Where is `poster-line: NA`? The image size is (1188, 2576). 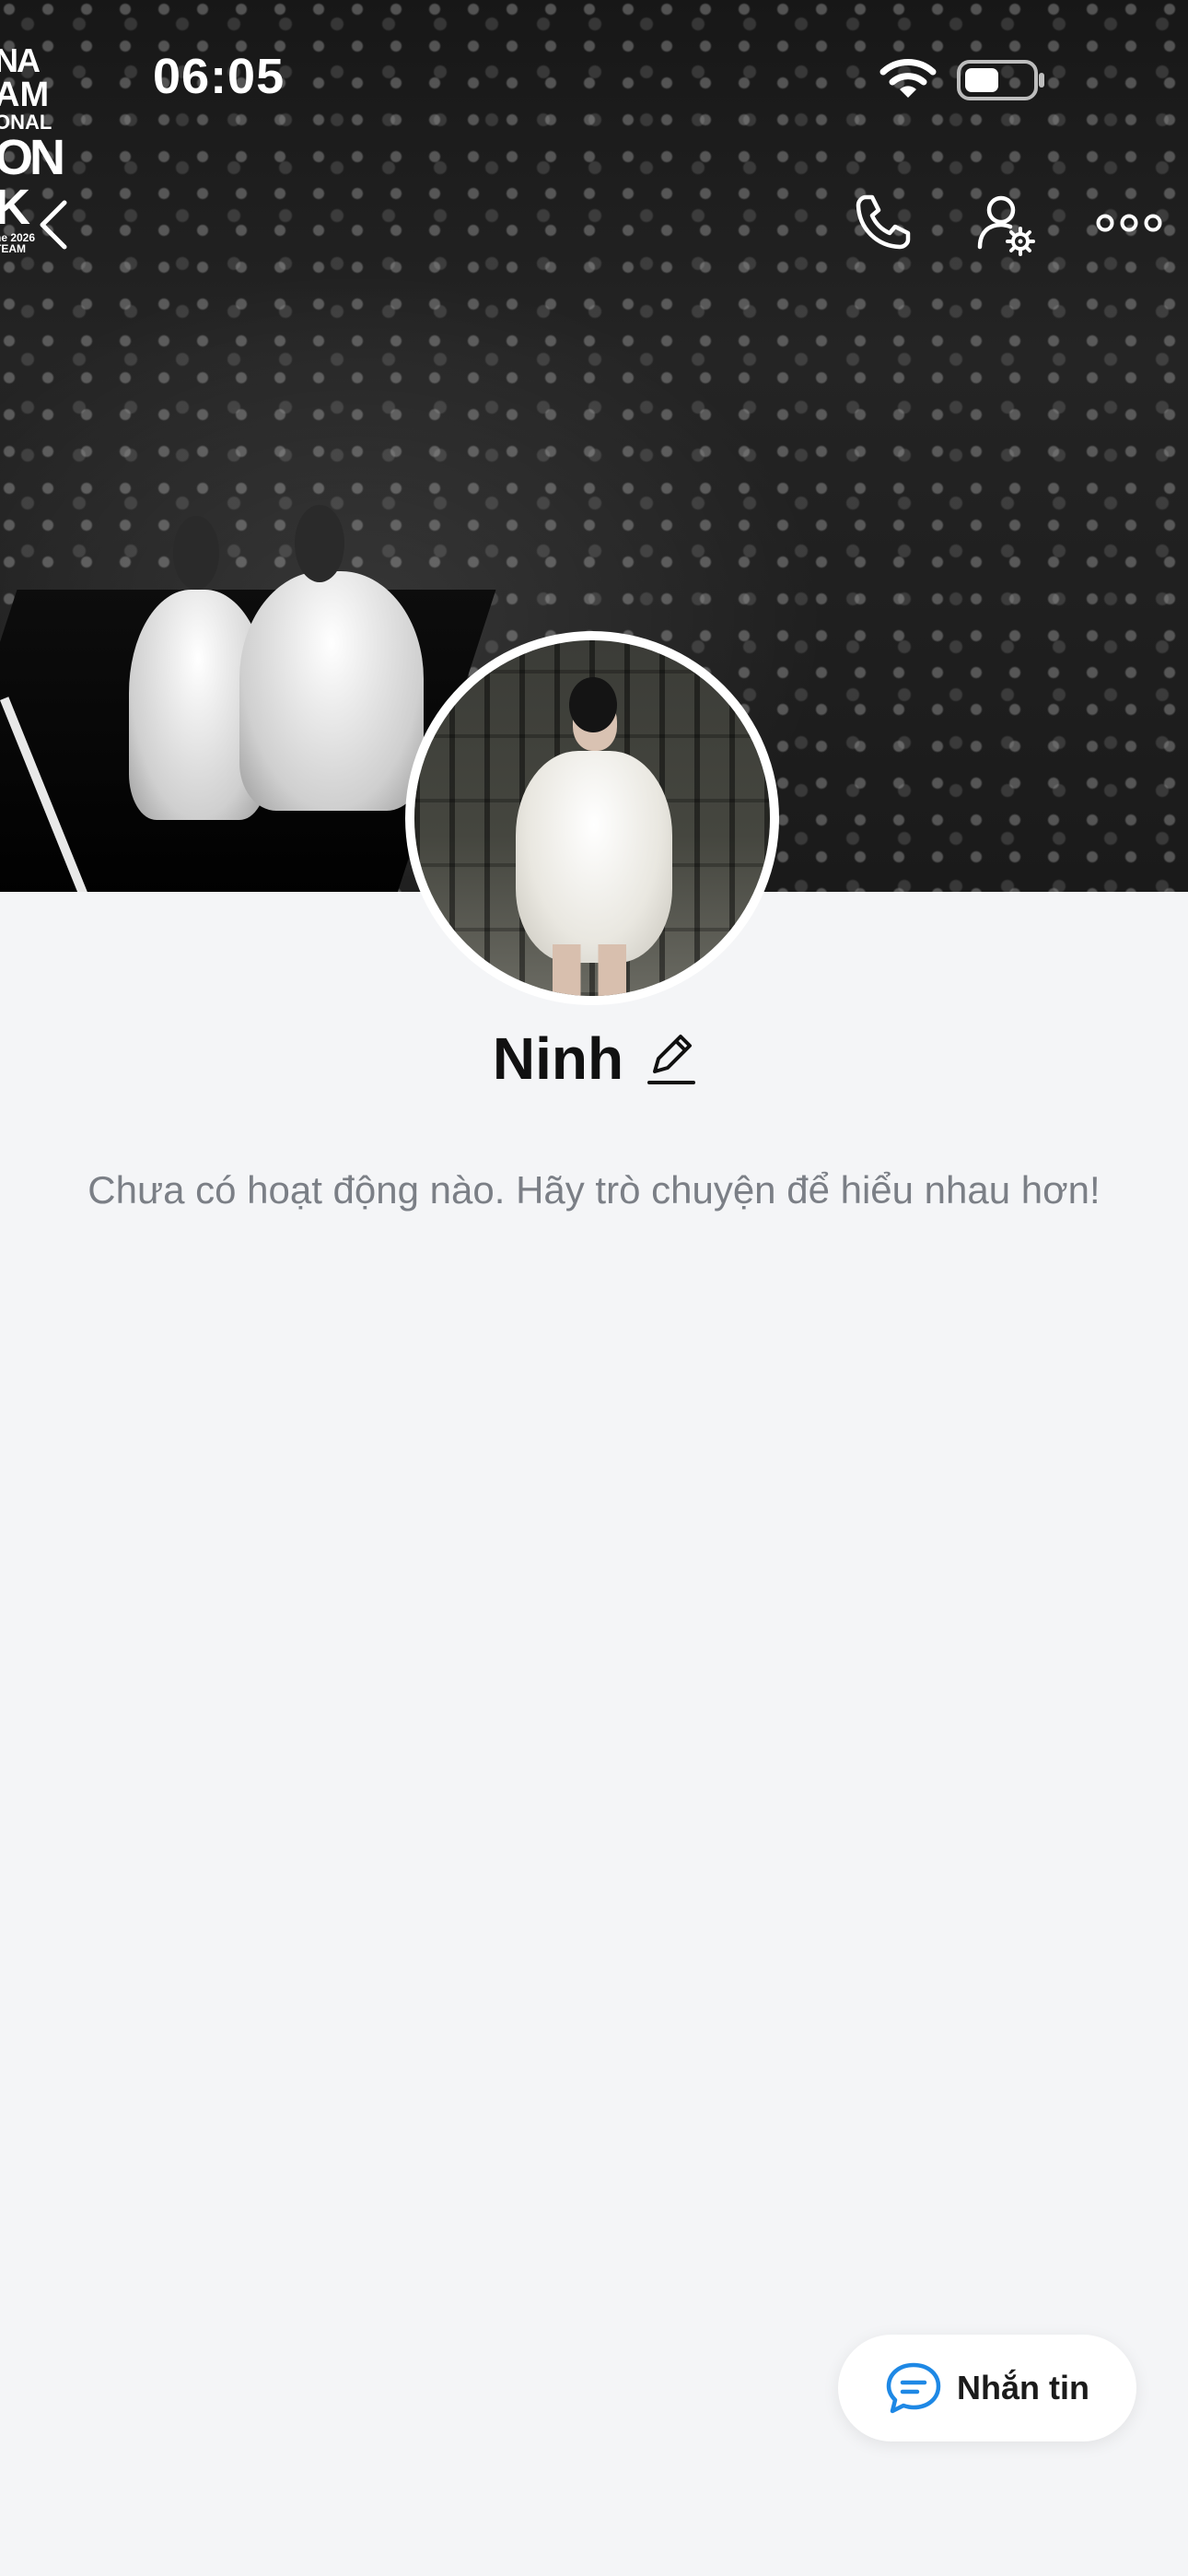 poster-line: NA is located at coordinates (20, 60).